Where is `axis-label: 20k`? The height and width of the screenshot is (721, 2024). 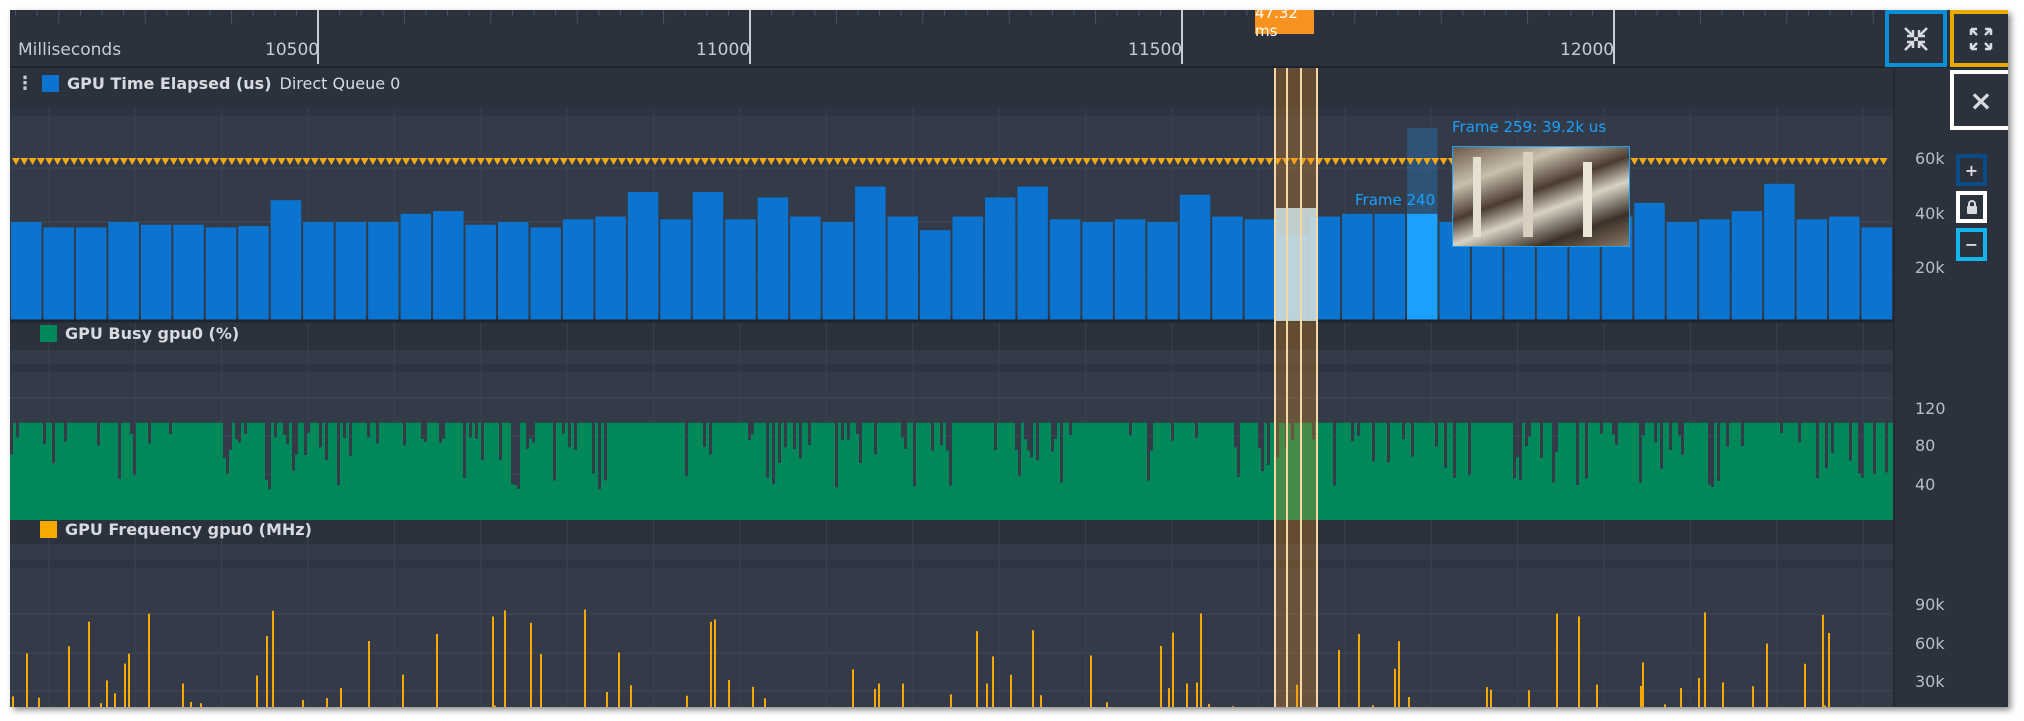
axis-label: 20k is located at coordinates (1930, 267).